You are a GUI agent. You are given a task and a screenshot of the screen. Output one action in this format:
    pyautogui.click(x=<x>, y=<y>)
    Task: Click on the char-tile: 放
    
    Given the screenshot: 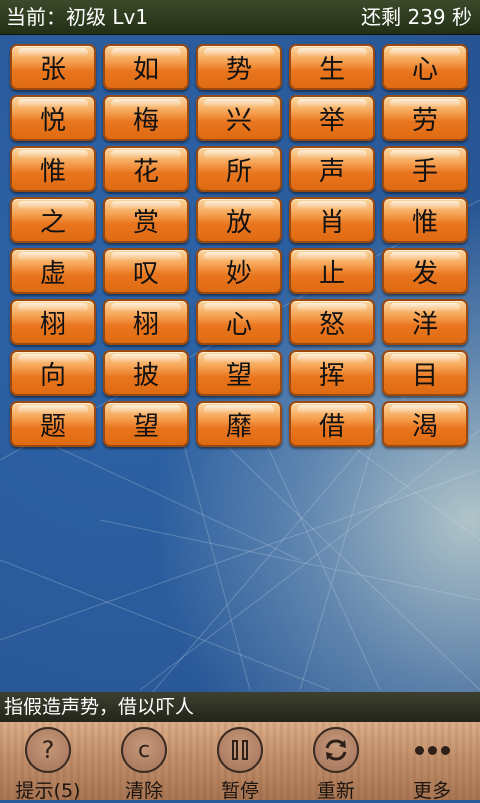 What is the action you would take?
    pyautogui.click(x=239, y=220)
    